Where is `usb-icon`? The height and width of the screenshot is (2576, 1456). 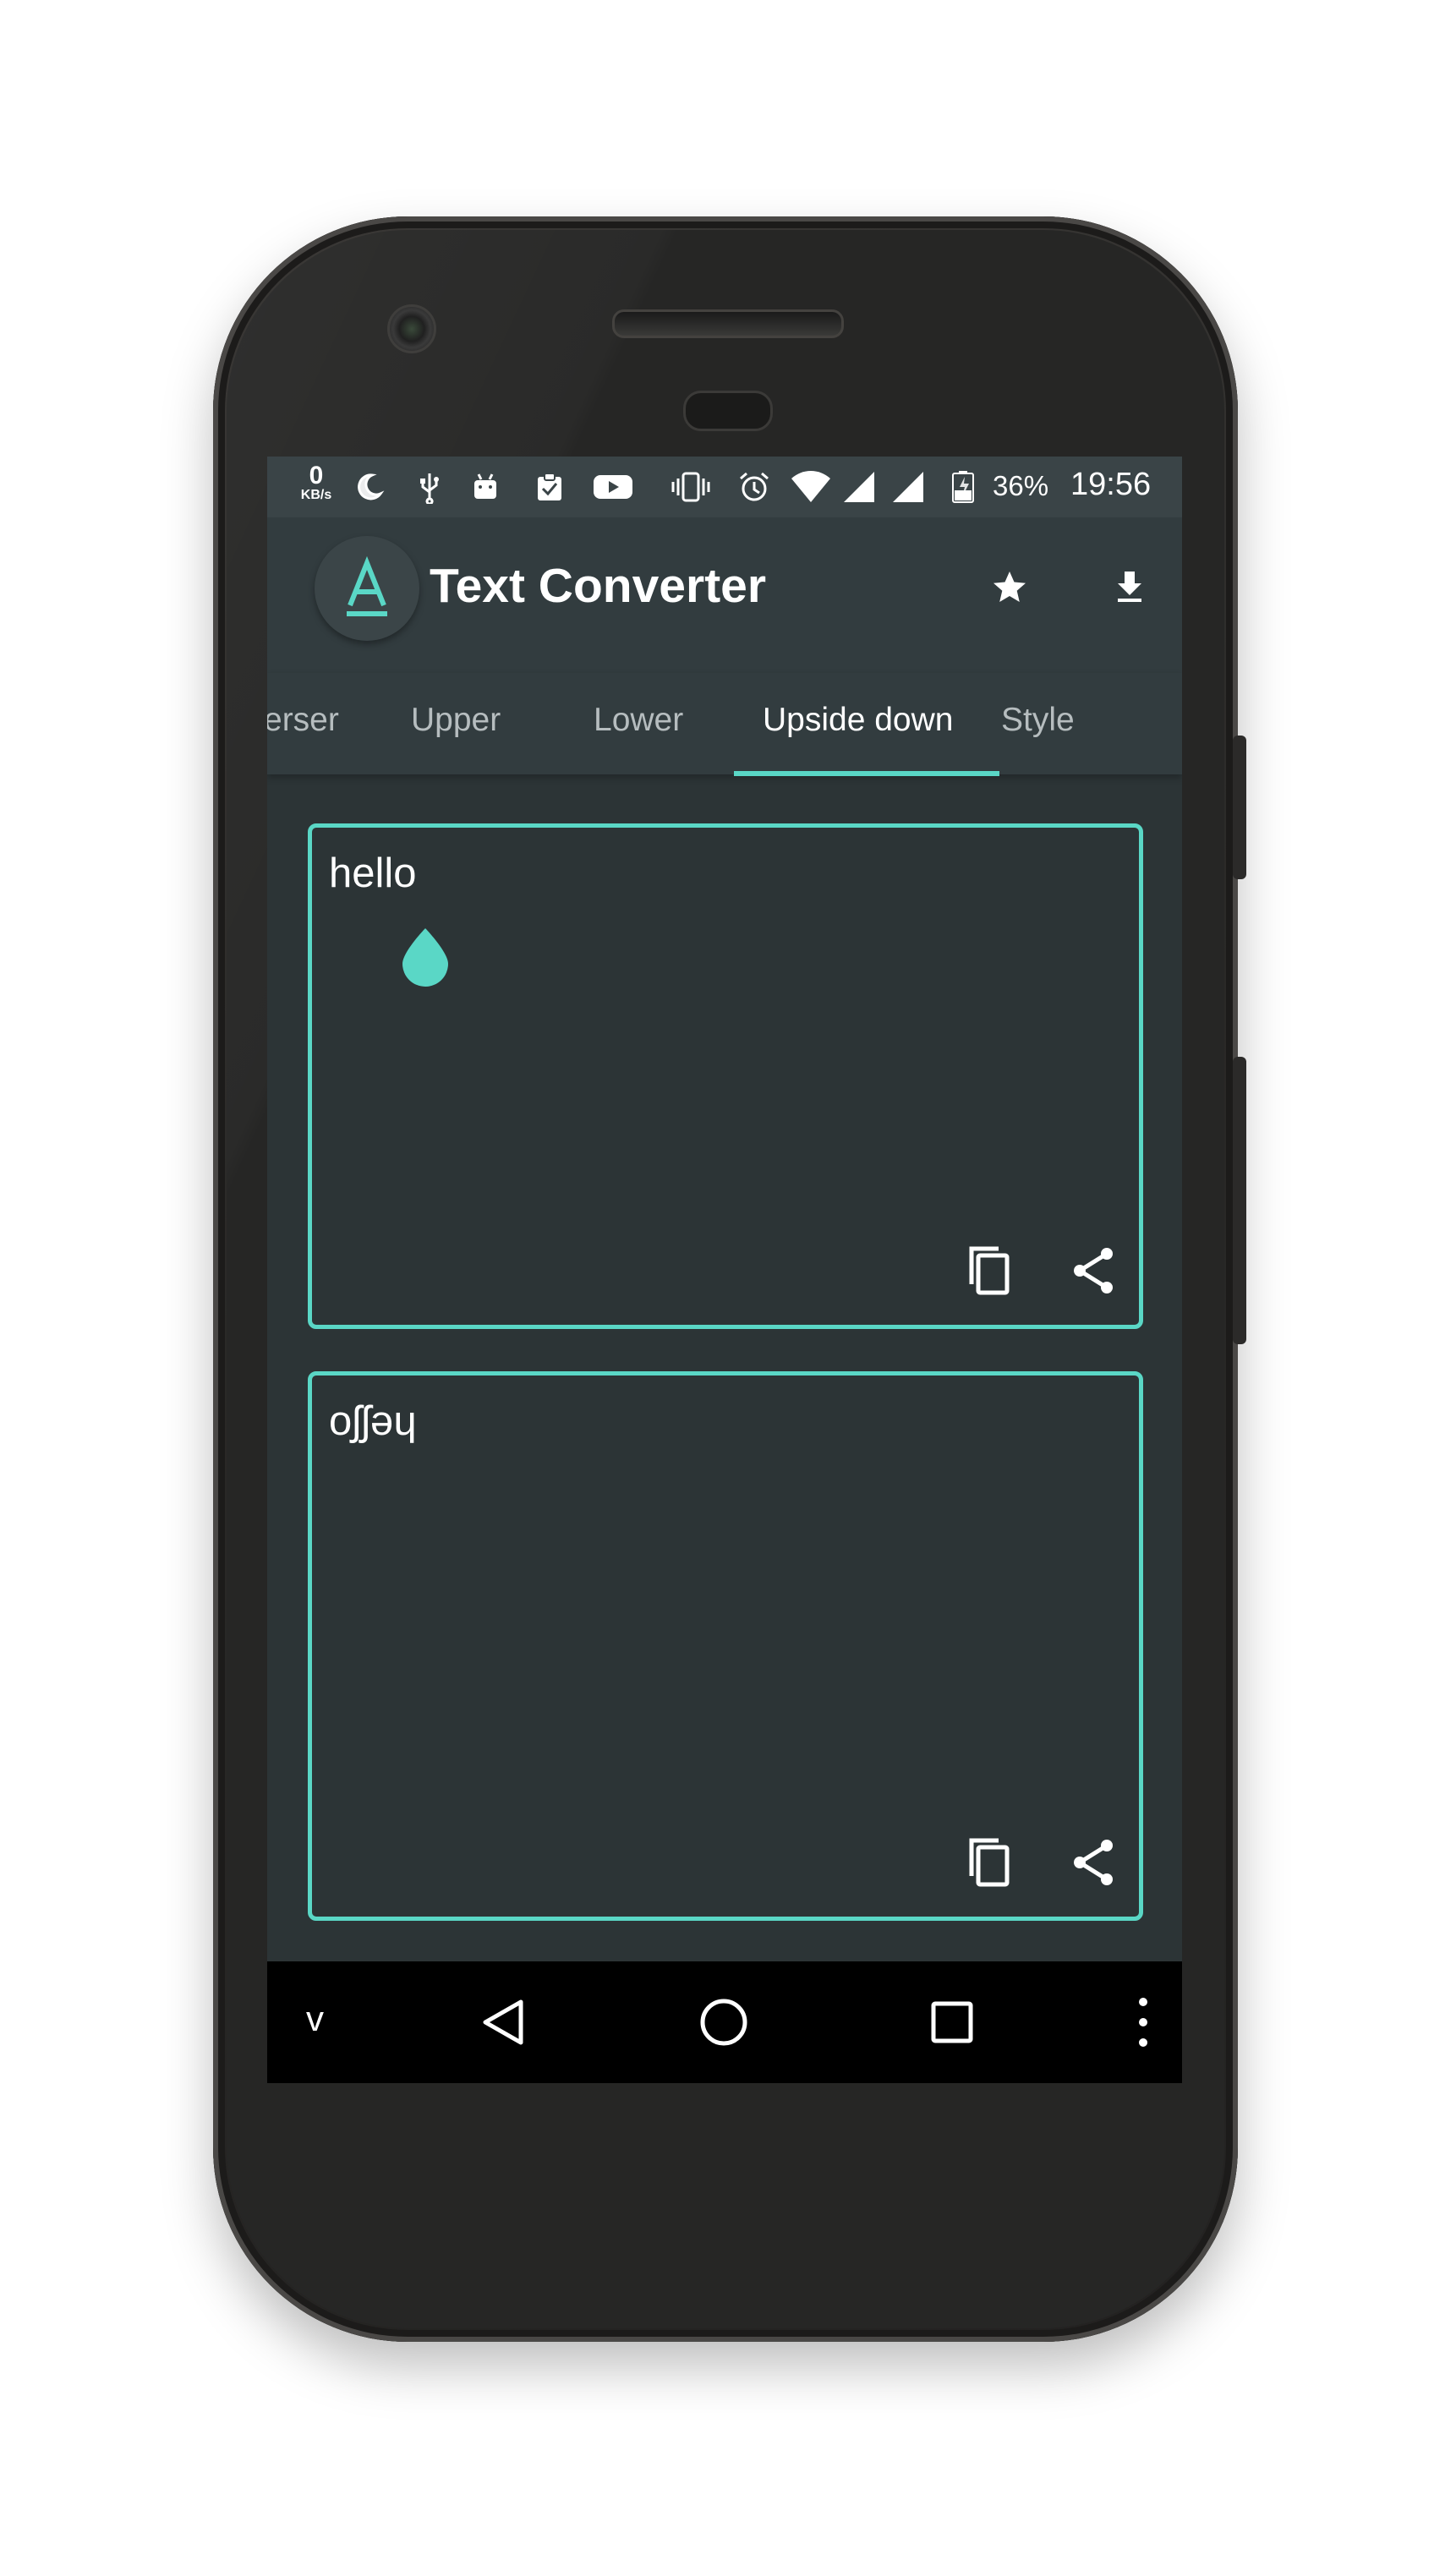
usb-icon is located at coordinates (430, 488).